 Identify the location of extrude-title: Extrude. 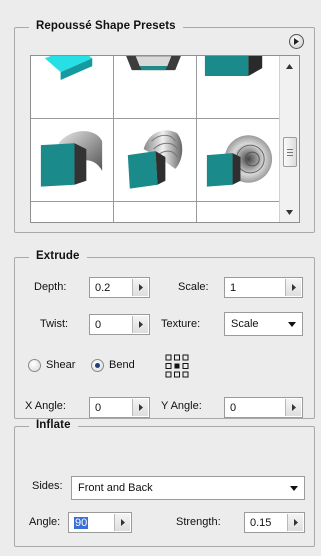
(58, 256).